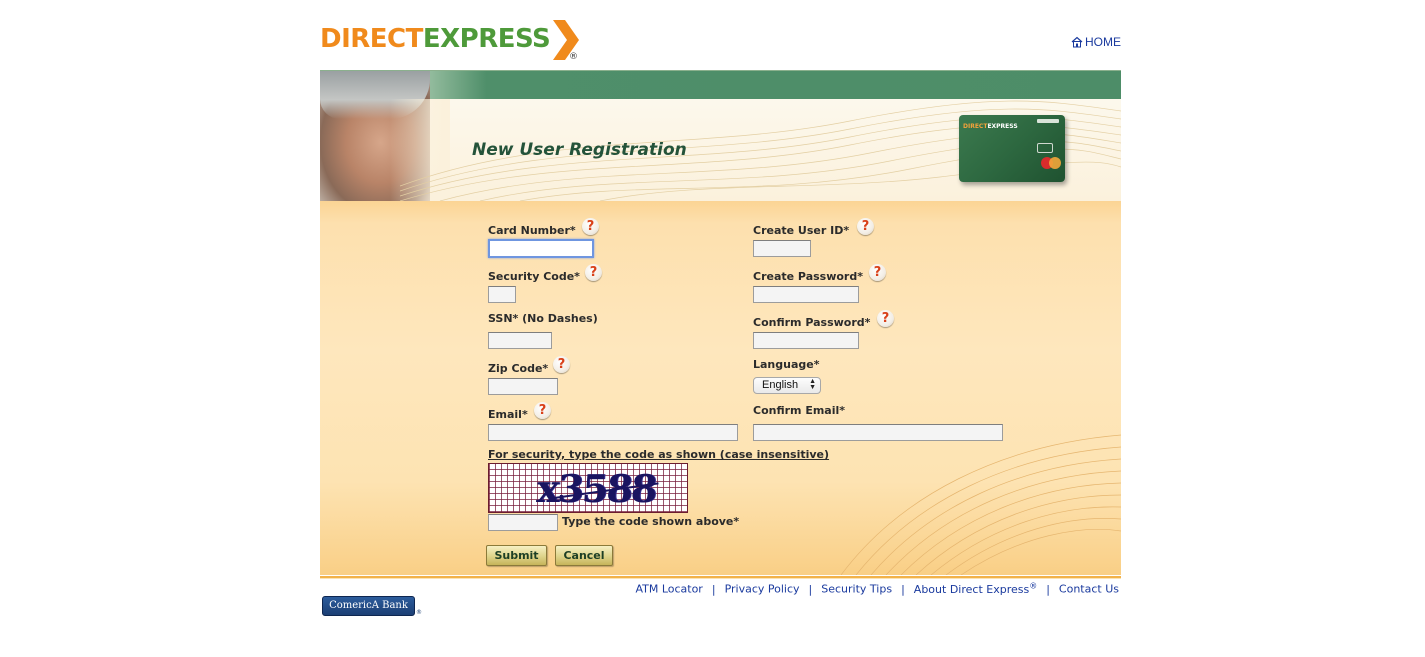 The height and width of the screenshot is (657, 1425). I want to click on cancel-button: Cancel, so click(584, 555).